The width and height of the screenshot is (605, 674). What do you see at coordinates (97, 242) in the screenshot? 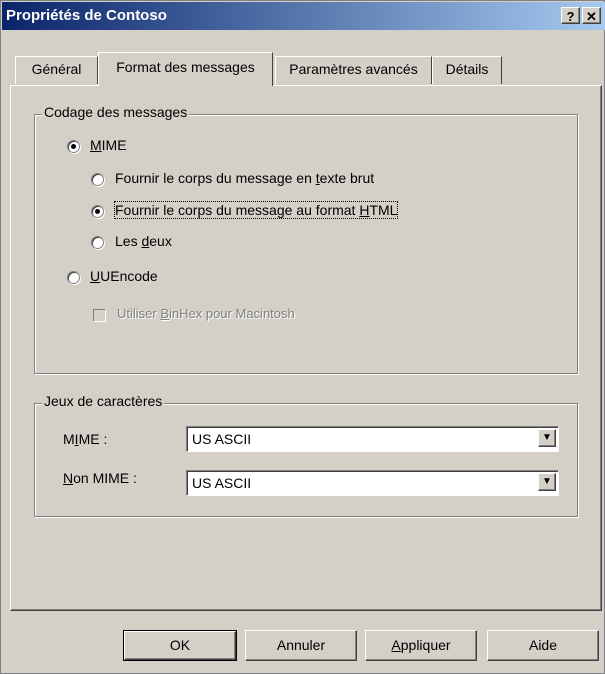
I see `both-radio` at bounding box center [97, 242].